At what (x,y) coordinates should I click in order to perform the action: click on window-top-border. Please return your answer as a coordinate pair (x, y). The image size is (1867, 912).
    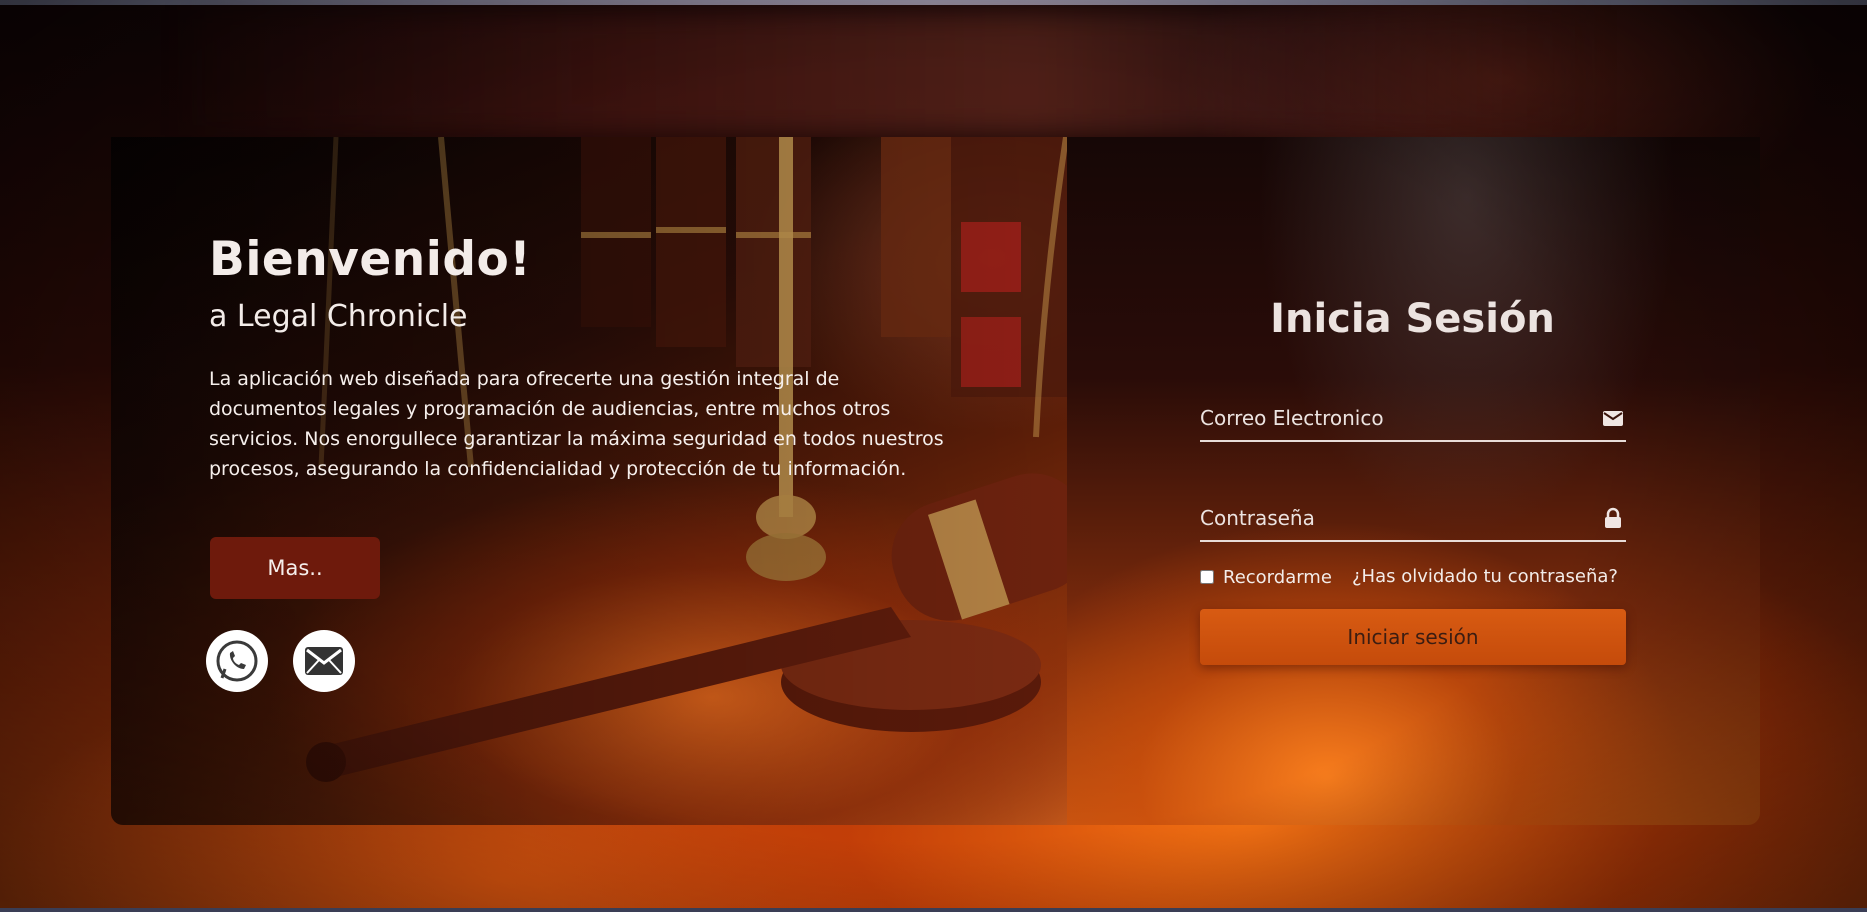
    Looking at the image, I should click on (933, 2).